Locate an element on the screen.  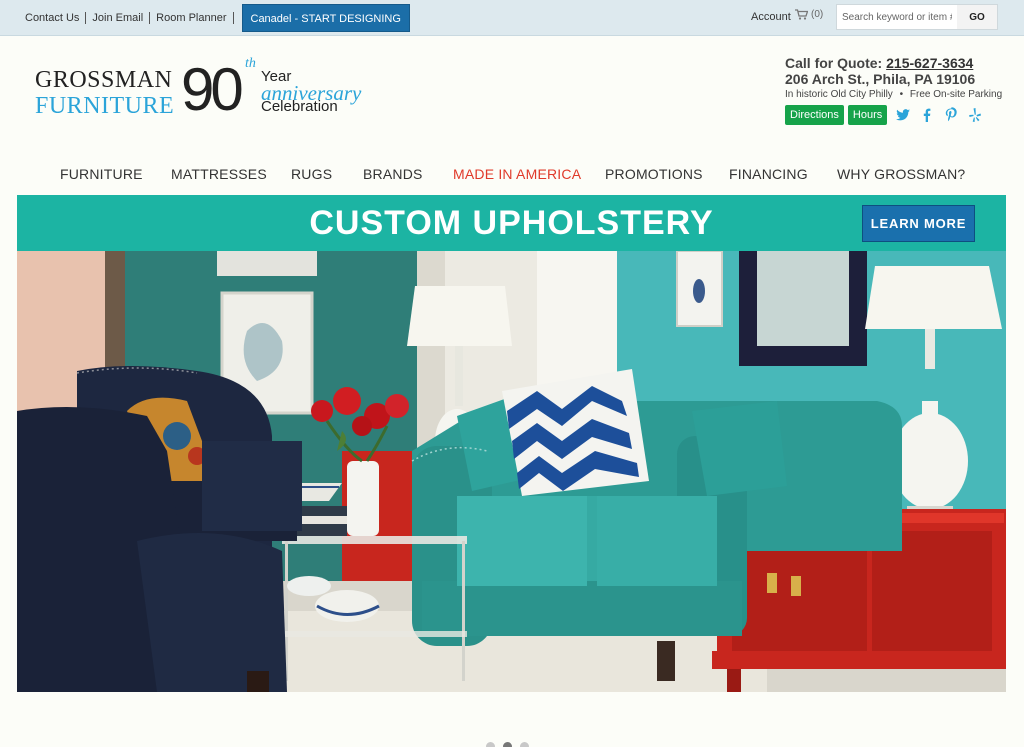
twitter-icon is located at coordinates (903, 115).